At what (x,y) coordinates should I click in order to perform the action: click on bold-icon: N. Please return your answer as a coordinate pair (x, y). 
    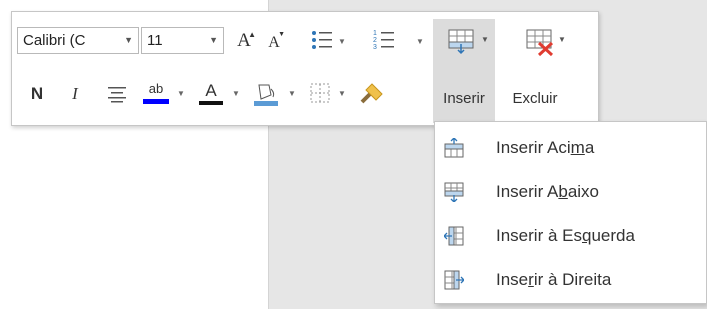
    Looking at the image, I should click on (37, 93).